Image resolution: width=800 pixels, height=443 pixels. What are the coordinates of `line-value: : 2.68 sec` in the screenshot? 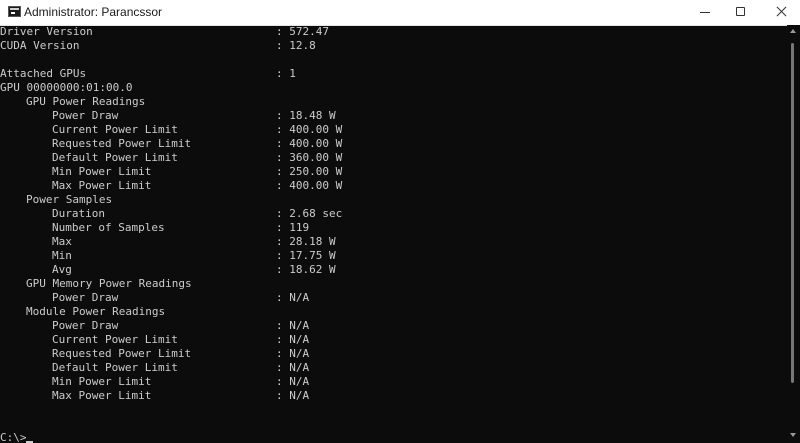 It's located at (309, 213).